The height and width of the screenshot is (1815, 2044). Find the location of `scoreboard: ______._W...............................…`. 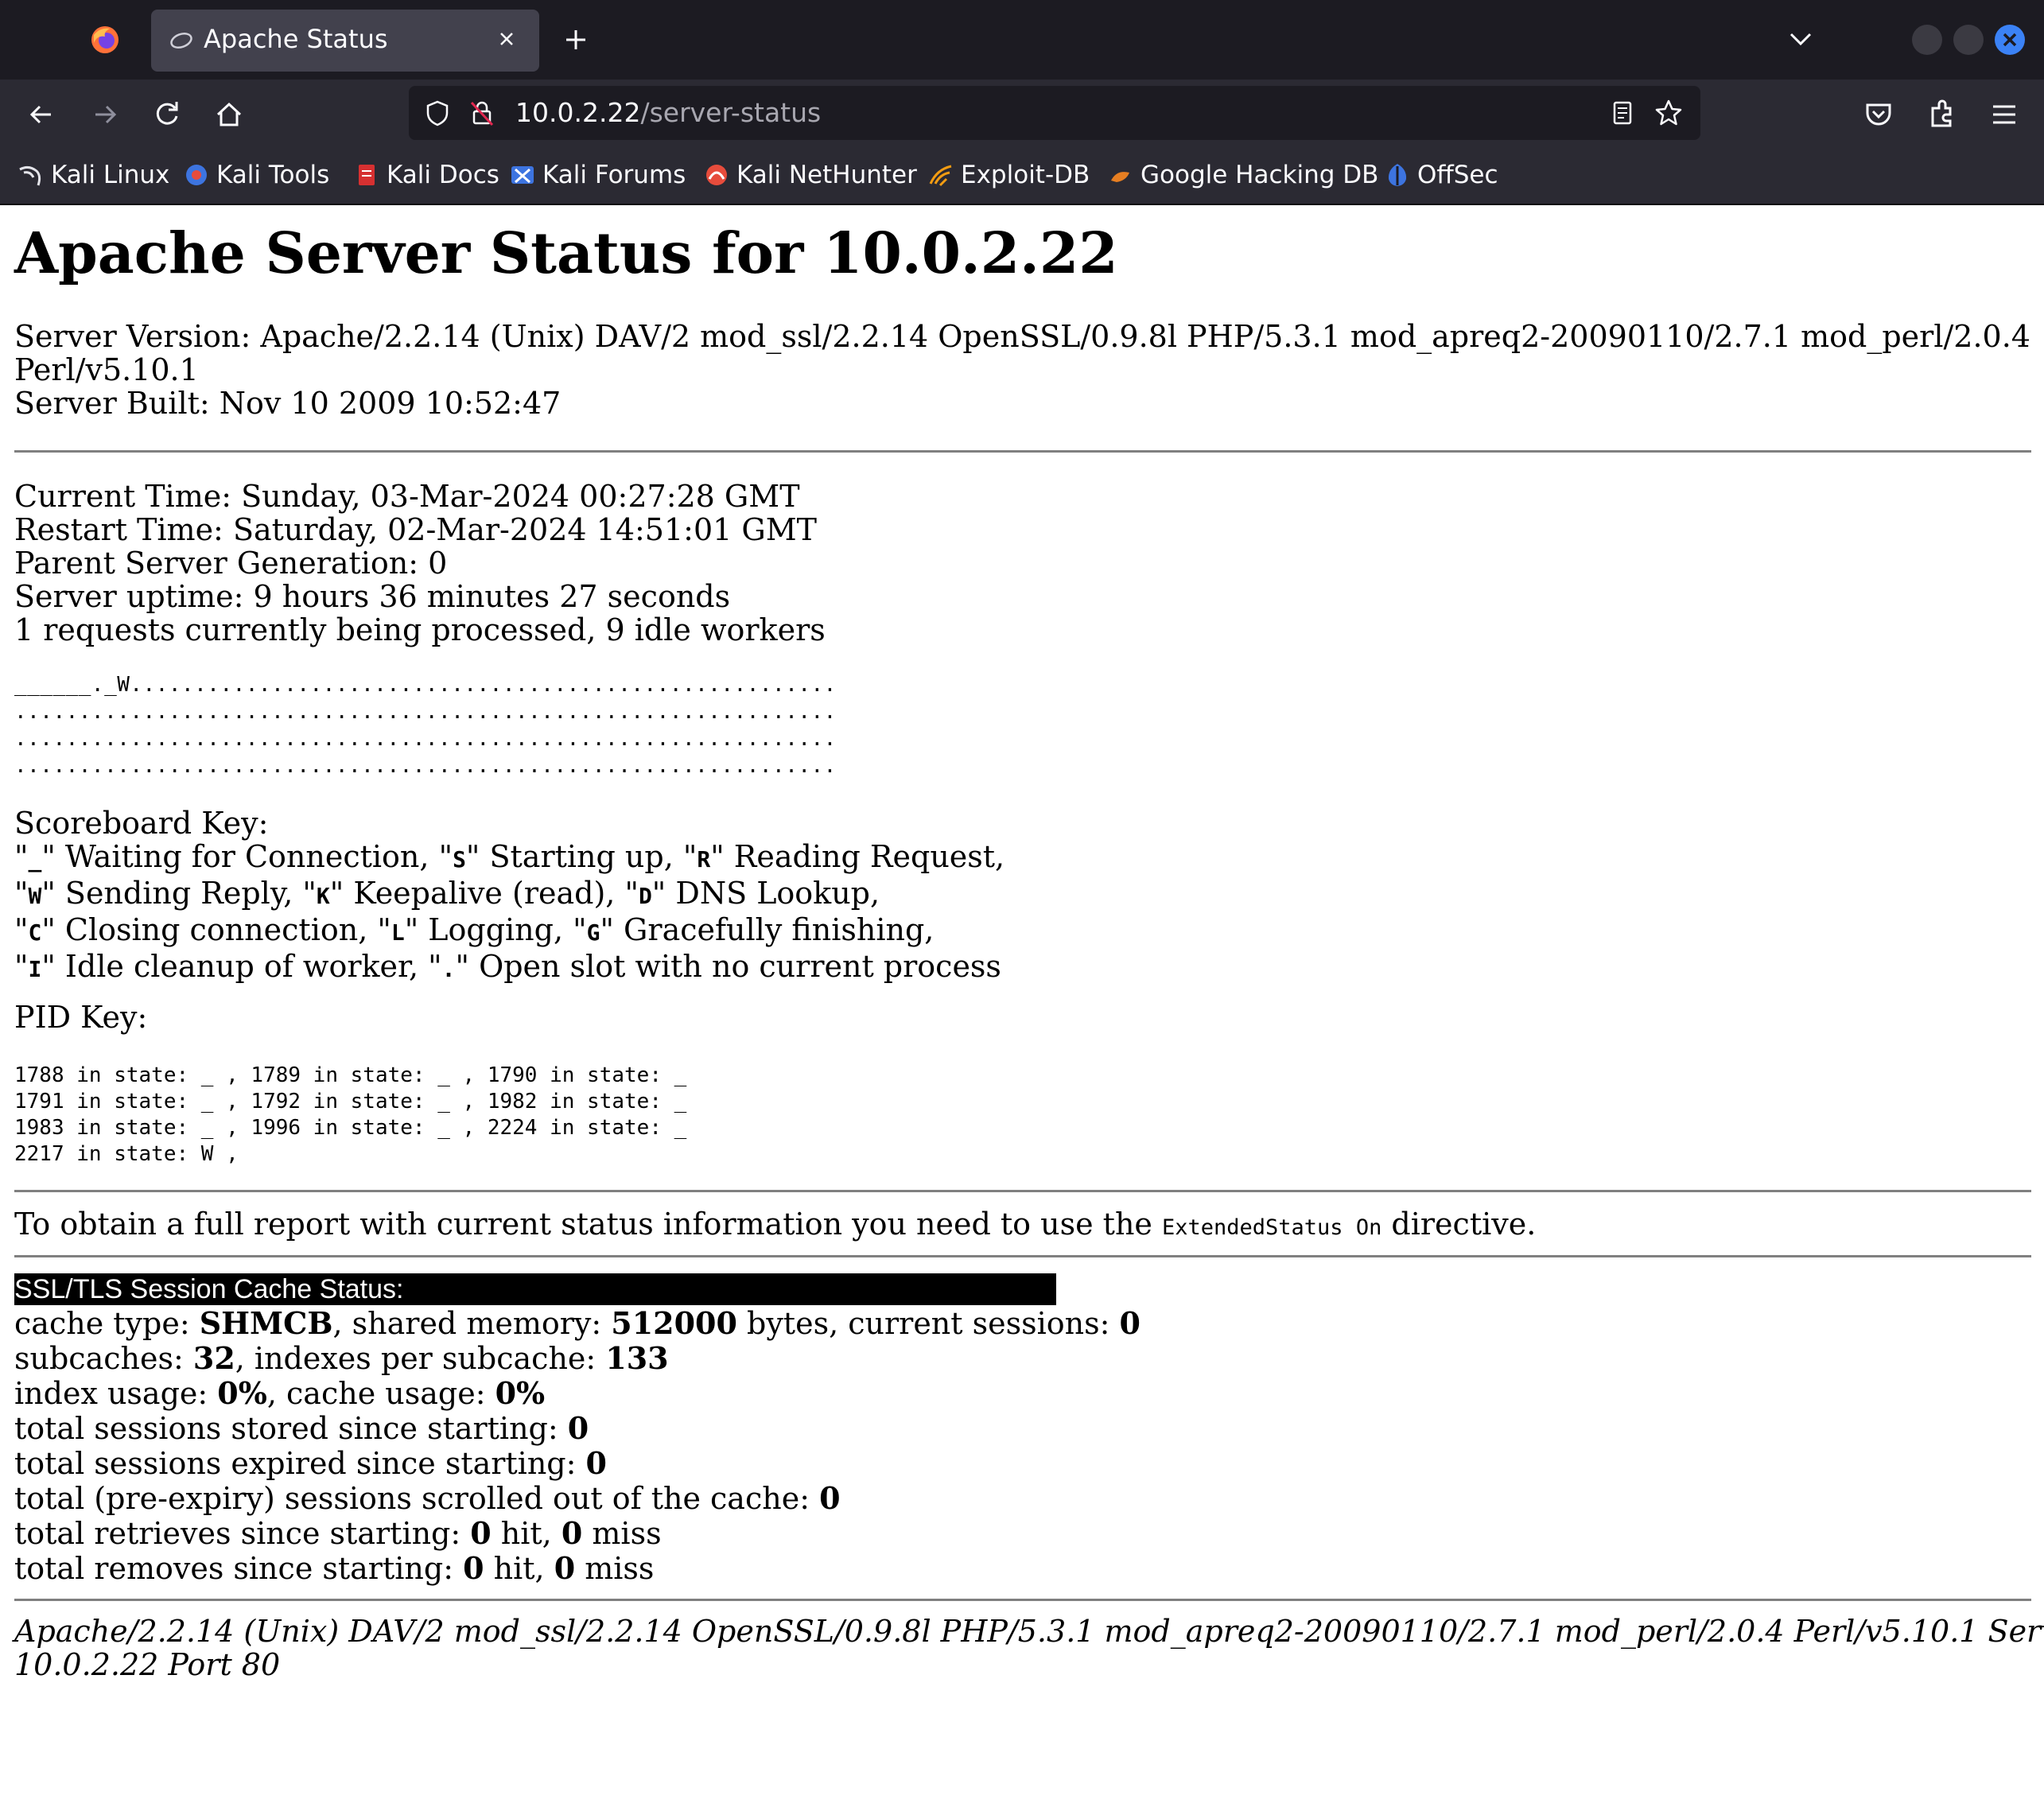

scoreboard: ______._W...............................… is located at coordinates (425, 725).